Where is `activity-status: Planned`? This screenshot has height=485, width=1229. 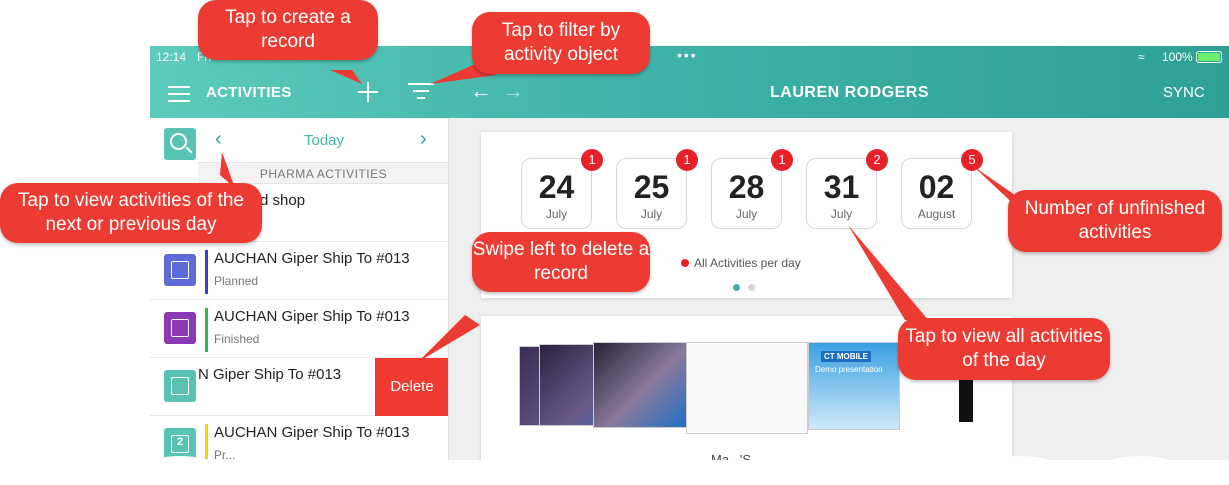
activity-status: Planned is located at coordinates (236, 281).